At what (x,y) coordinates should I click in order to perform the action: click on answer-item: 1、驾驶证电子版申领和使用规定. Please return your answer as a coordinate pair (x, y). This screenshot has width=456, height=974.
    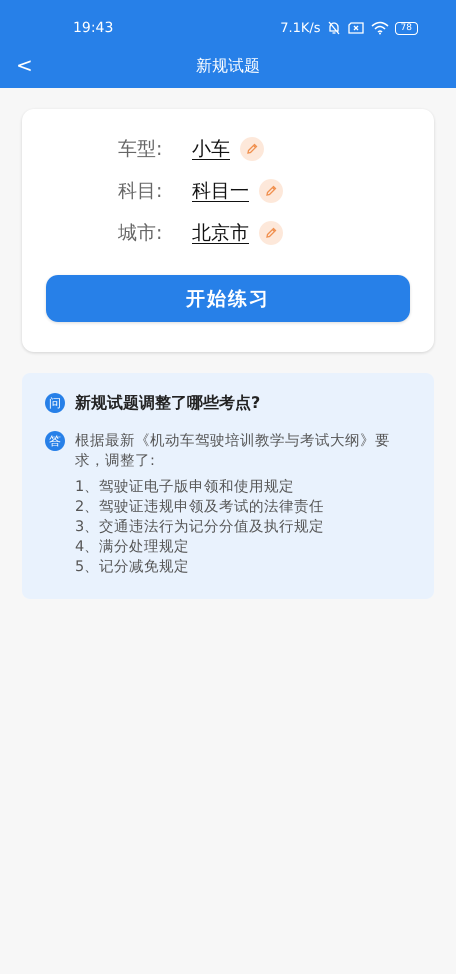
    Looking at the image, I should click on (184, 487).